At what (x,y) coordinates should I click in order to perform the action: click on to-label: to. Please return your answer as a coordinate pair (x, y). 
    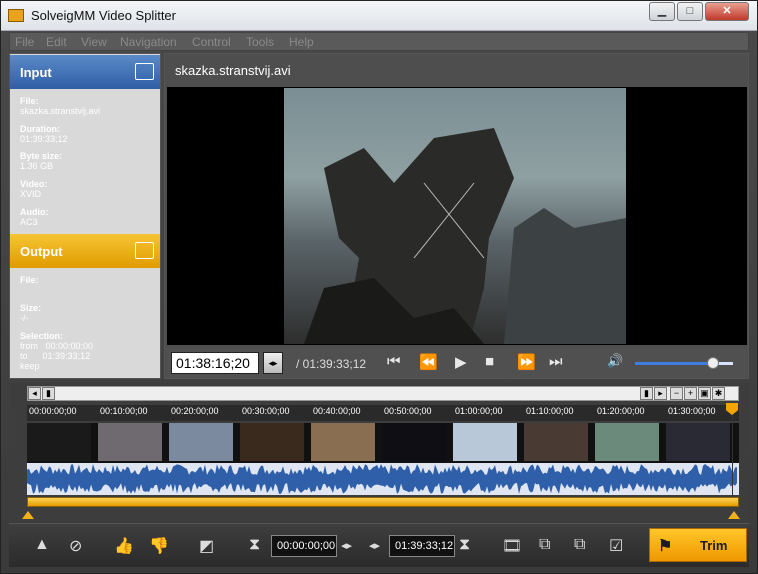
    Looking at the image, I should click on (24, 356).